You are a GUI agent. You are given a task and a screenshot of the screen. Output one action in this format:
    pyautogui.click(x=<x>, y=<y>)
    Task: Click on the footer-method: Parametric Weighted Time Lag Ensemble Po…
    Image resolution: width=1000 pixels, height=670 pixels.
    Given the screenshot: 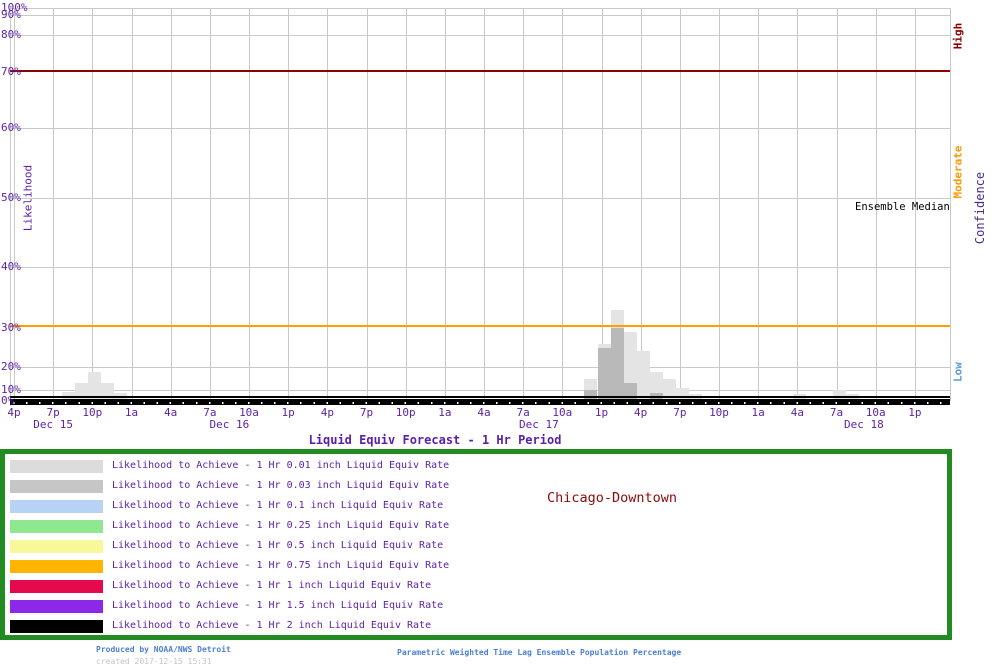 What is the action you would take?
    pyautogui.click(x=539, y=652)
    